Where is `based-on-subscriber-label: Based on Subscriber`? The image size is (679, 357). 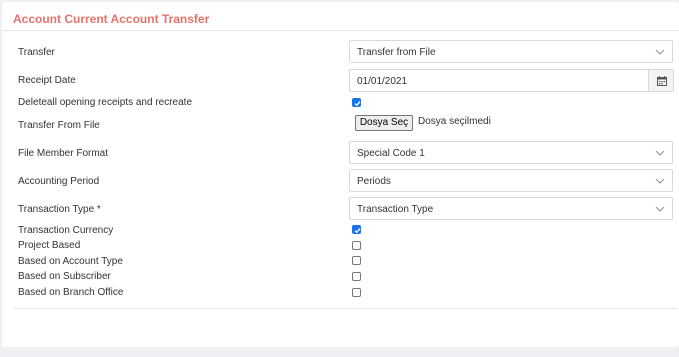
based-on-subscriber-label: Based on Subscriber is located at coordinates (64, 276).